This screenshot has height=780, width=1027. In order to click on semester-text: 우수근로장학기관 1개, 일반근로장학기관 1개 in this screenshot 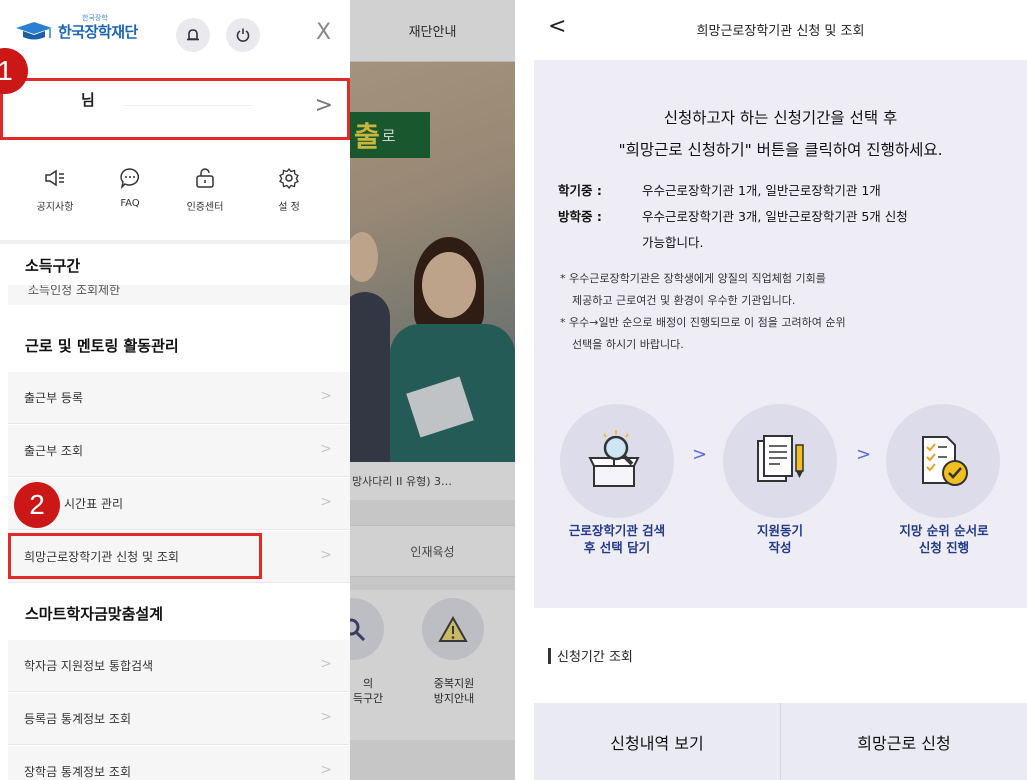, I will do `click(761, 190)`.